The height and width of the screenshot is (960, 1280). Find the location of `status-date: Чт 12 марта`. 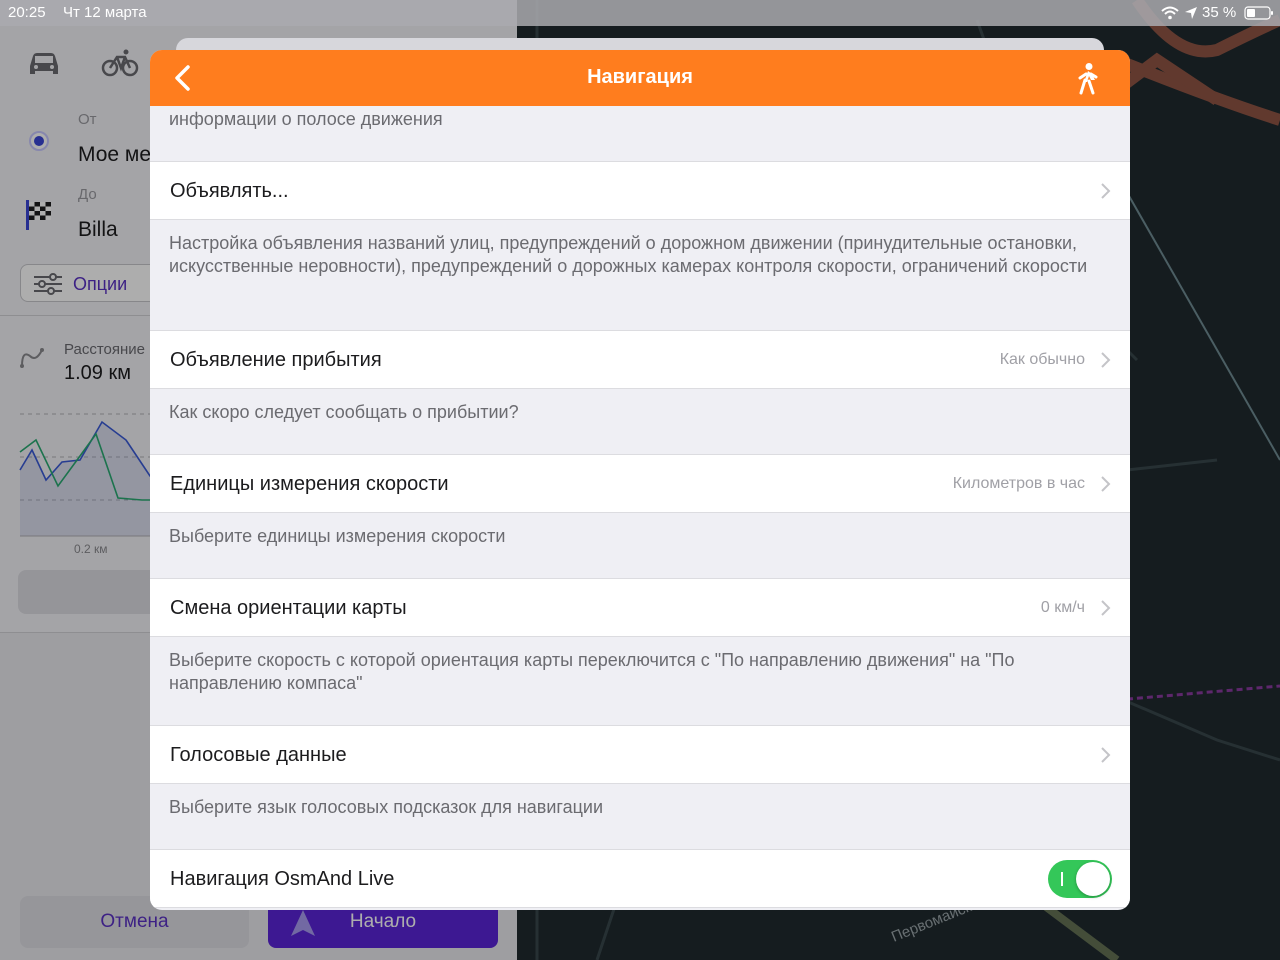

status-date: Чт 12 марта is located at coordinates (105, 12).